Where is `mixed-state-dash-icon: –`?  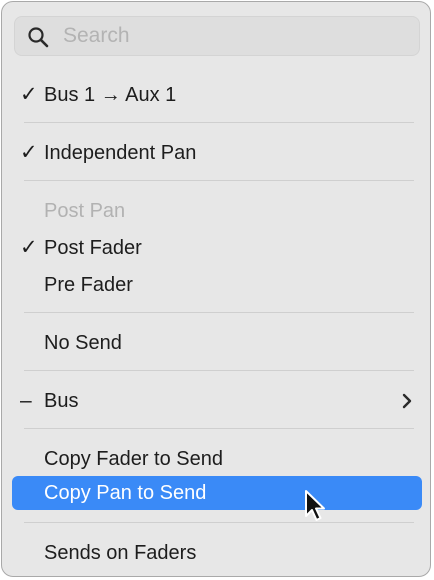
mixed-state-dash-icon: – is located at coordinates (26, 400).